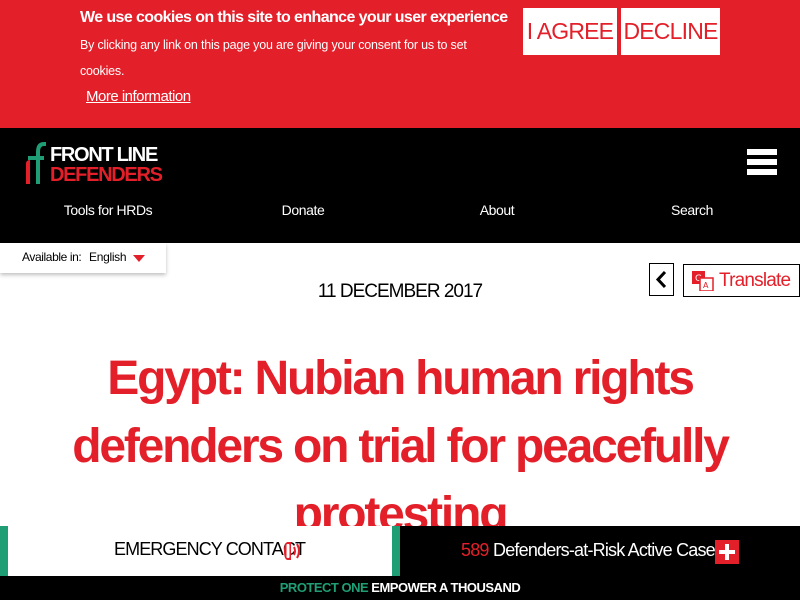 This screenshot has width=800, height=600. Describe the element at coordinates (608, 550) in the screenshot. I see `active-cases-label: Defenders-at-Risk Active Cases` at that location.